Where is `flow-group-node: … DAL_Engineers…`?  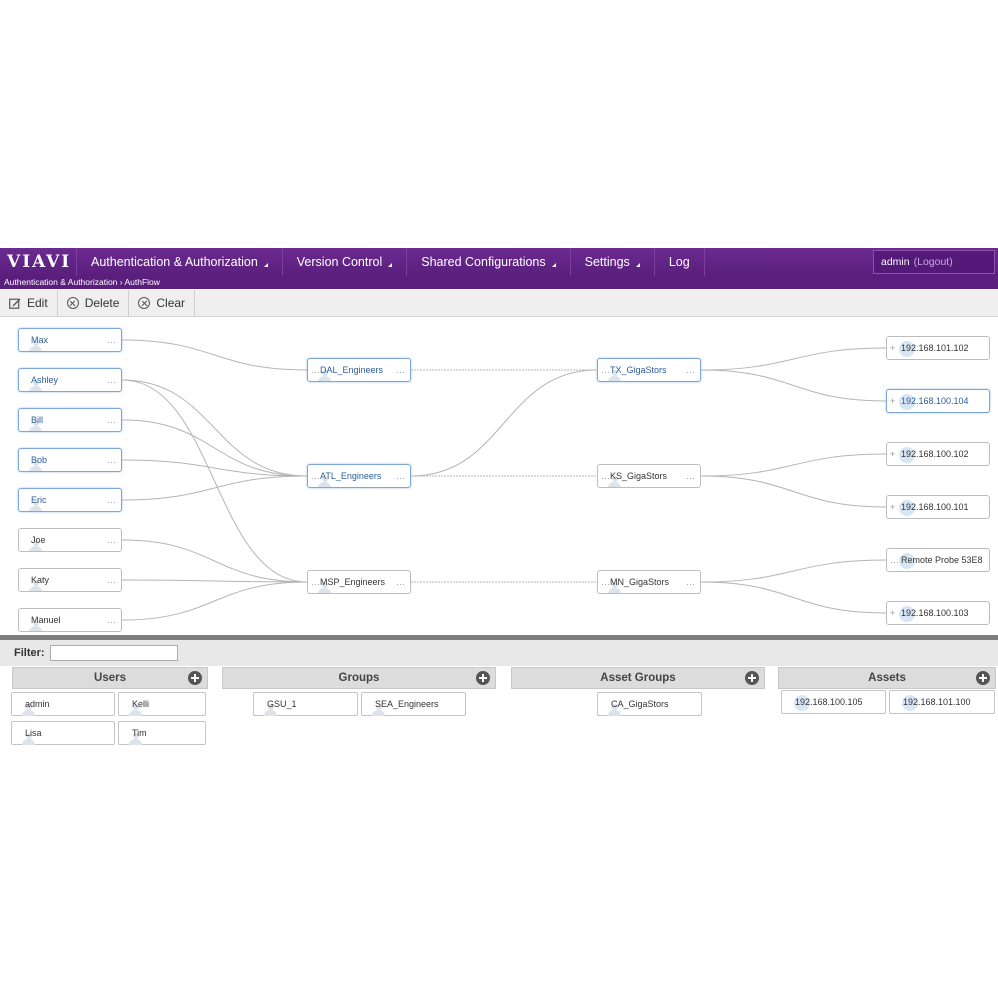
flow-group-node: … DAL_Engineers… is located at coordinates (359, 370).